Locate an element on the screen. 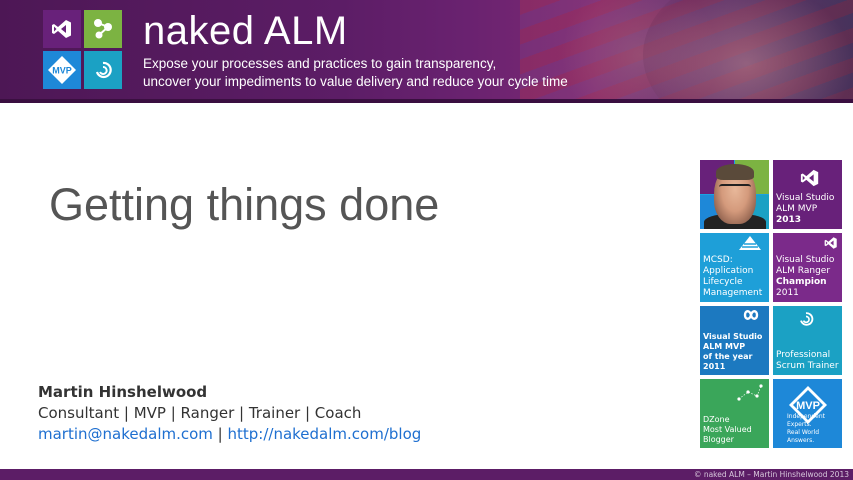  tile-professional-scrum-trainer: Professional Scrum Trainer is located at coordinates (807, 340).